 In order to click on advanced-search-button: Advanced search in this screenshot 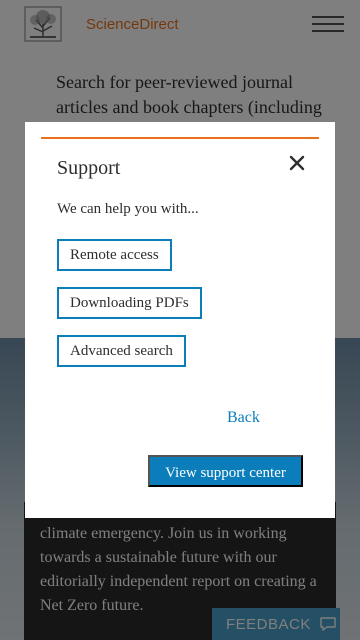, I will do `click(121, 351)`.